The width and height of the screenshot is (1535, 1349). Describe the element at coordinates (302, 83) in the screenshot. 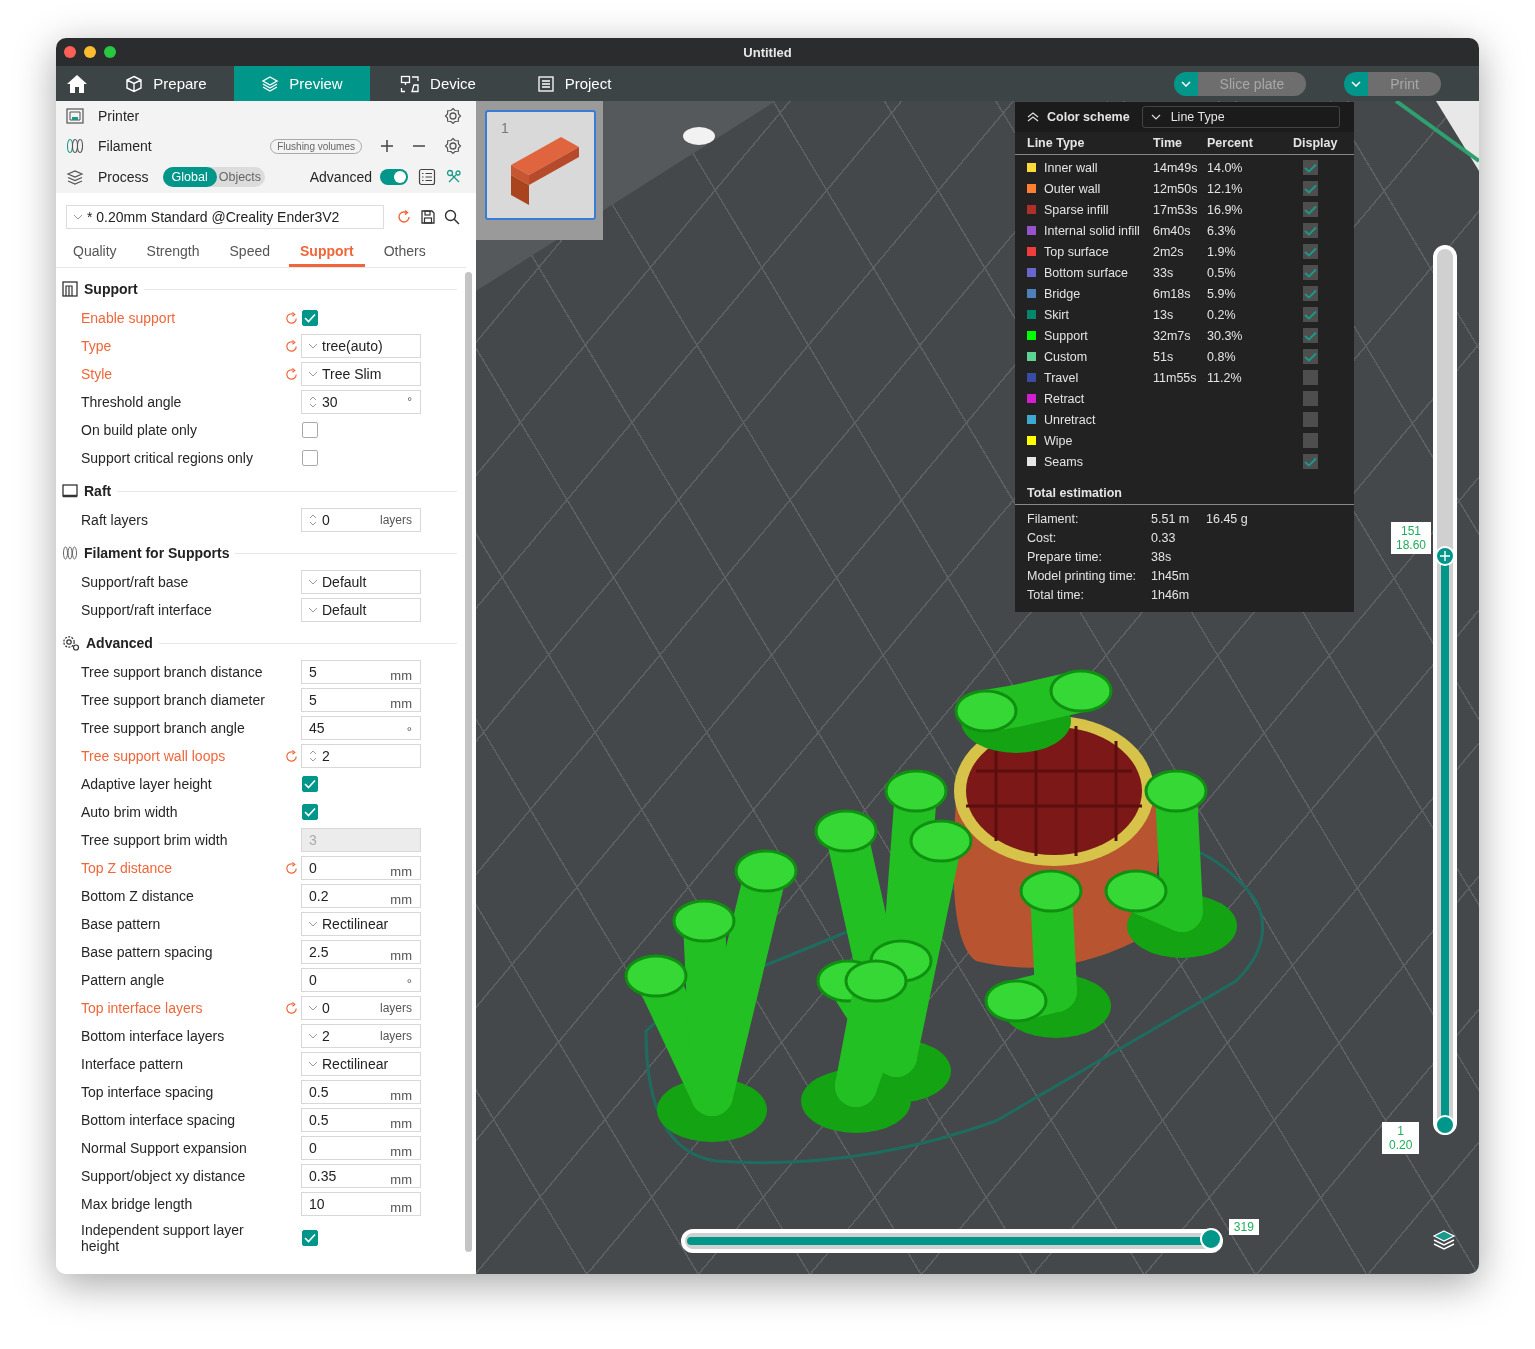

I see `nav-tab: Preview` at that location.